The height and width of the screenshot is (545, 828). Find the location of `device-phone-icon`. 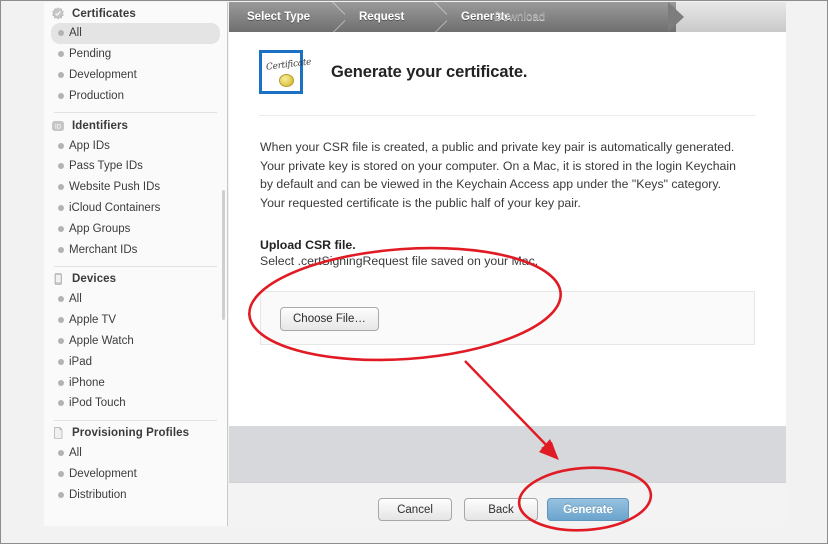

device-phone-icon is located at coordinates (58, 279).